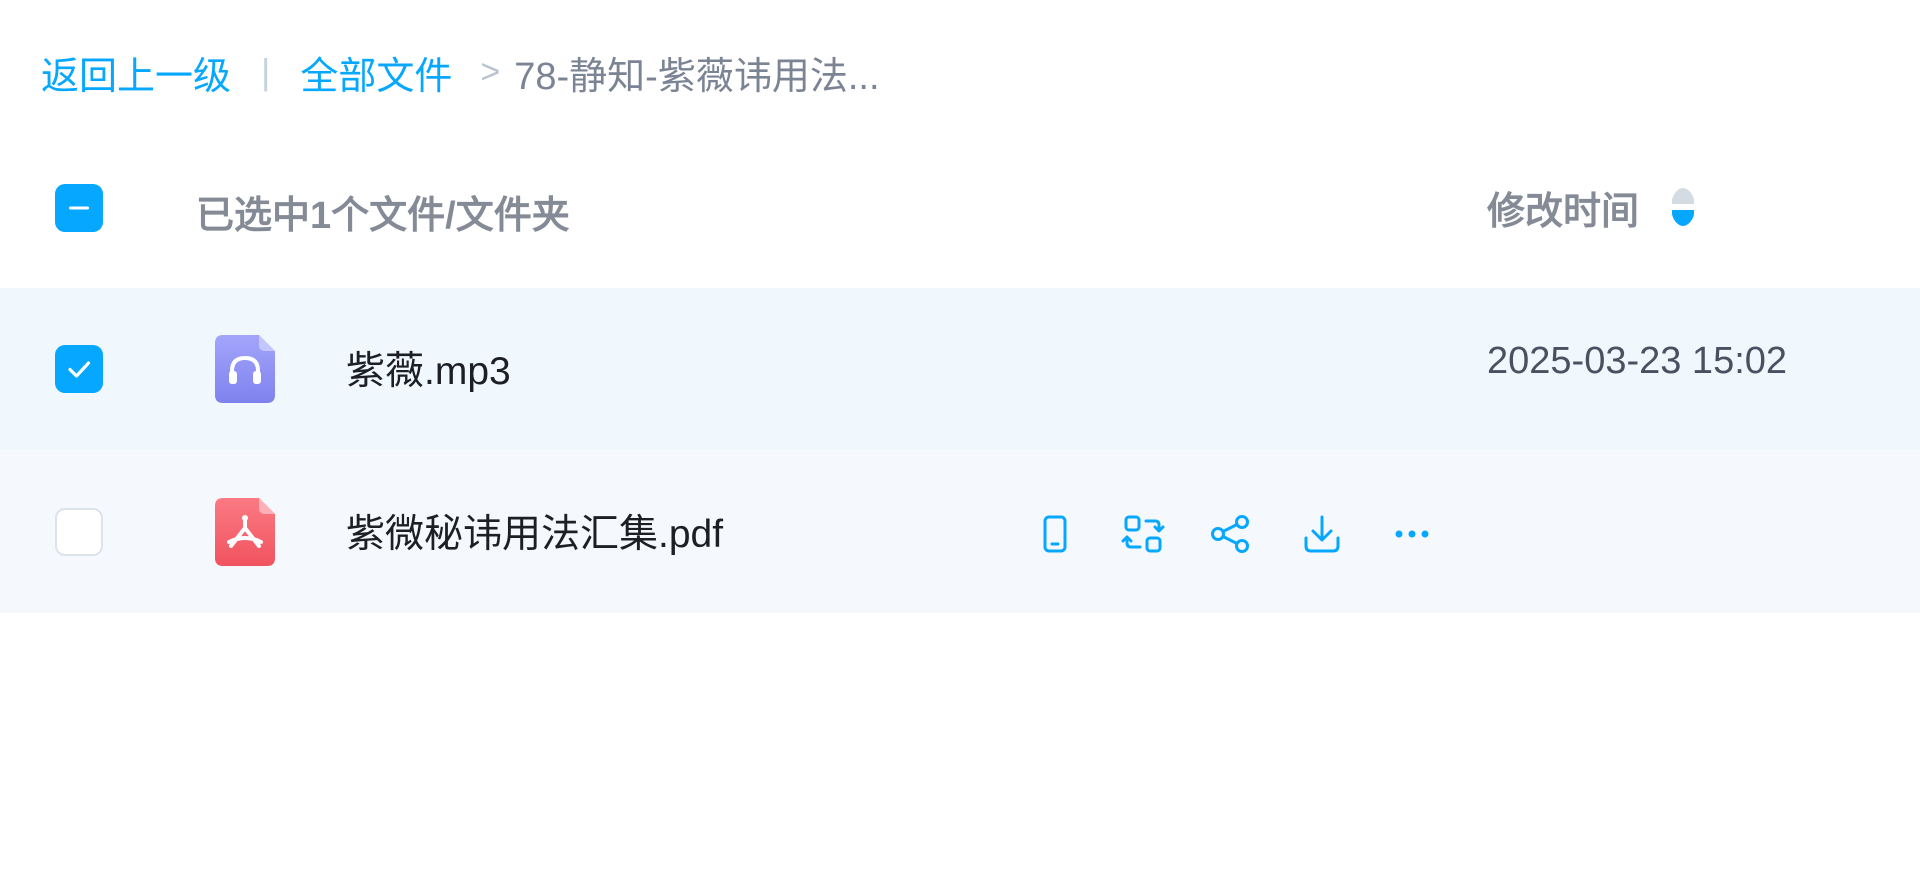 The image size is (1920, 878). What do you see at coordinates (490, 71) in the screenshot?
I see `breadcrumb-arrow: >` at bounding box center [490, 71].